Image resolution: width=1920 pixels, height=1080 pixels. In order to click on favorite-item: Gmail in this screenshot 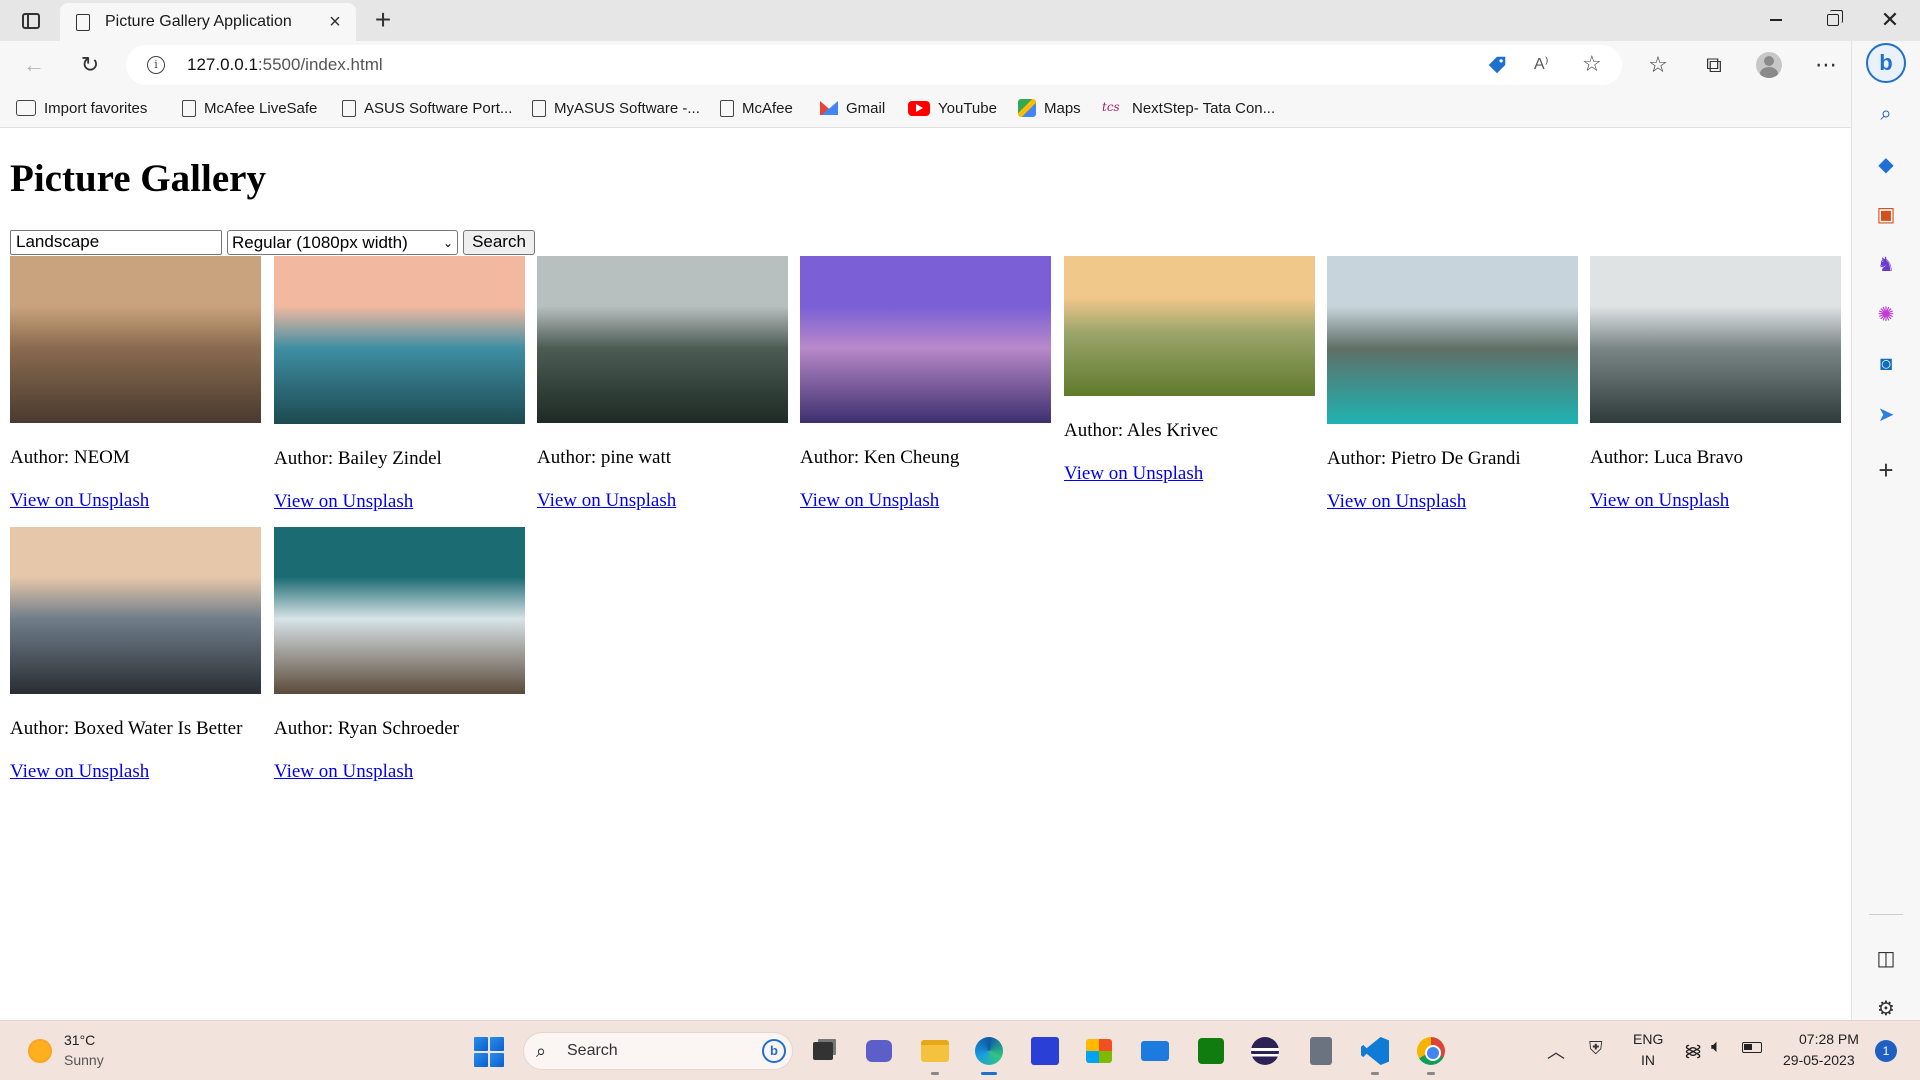, I will do `click(852, 108)`.